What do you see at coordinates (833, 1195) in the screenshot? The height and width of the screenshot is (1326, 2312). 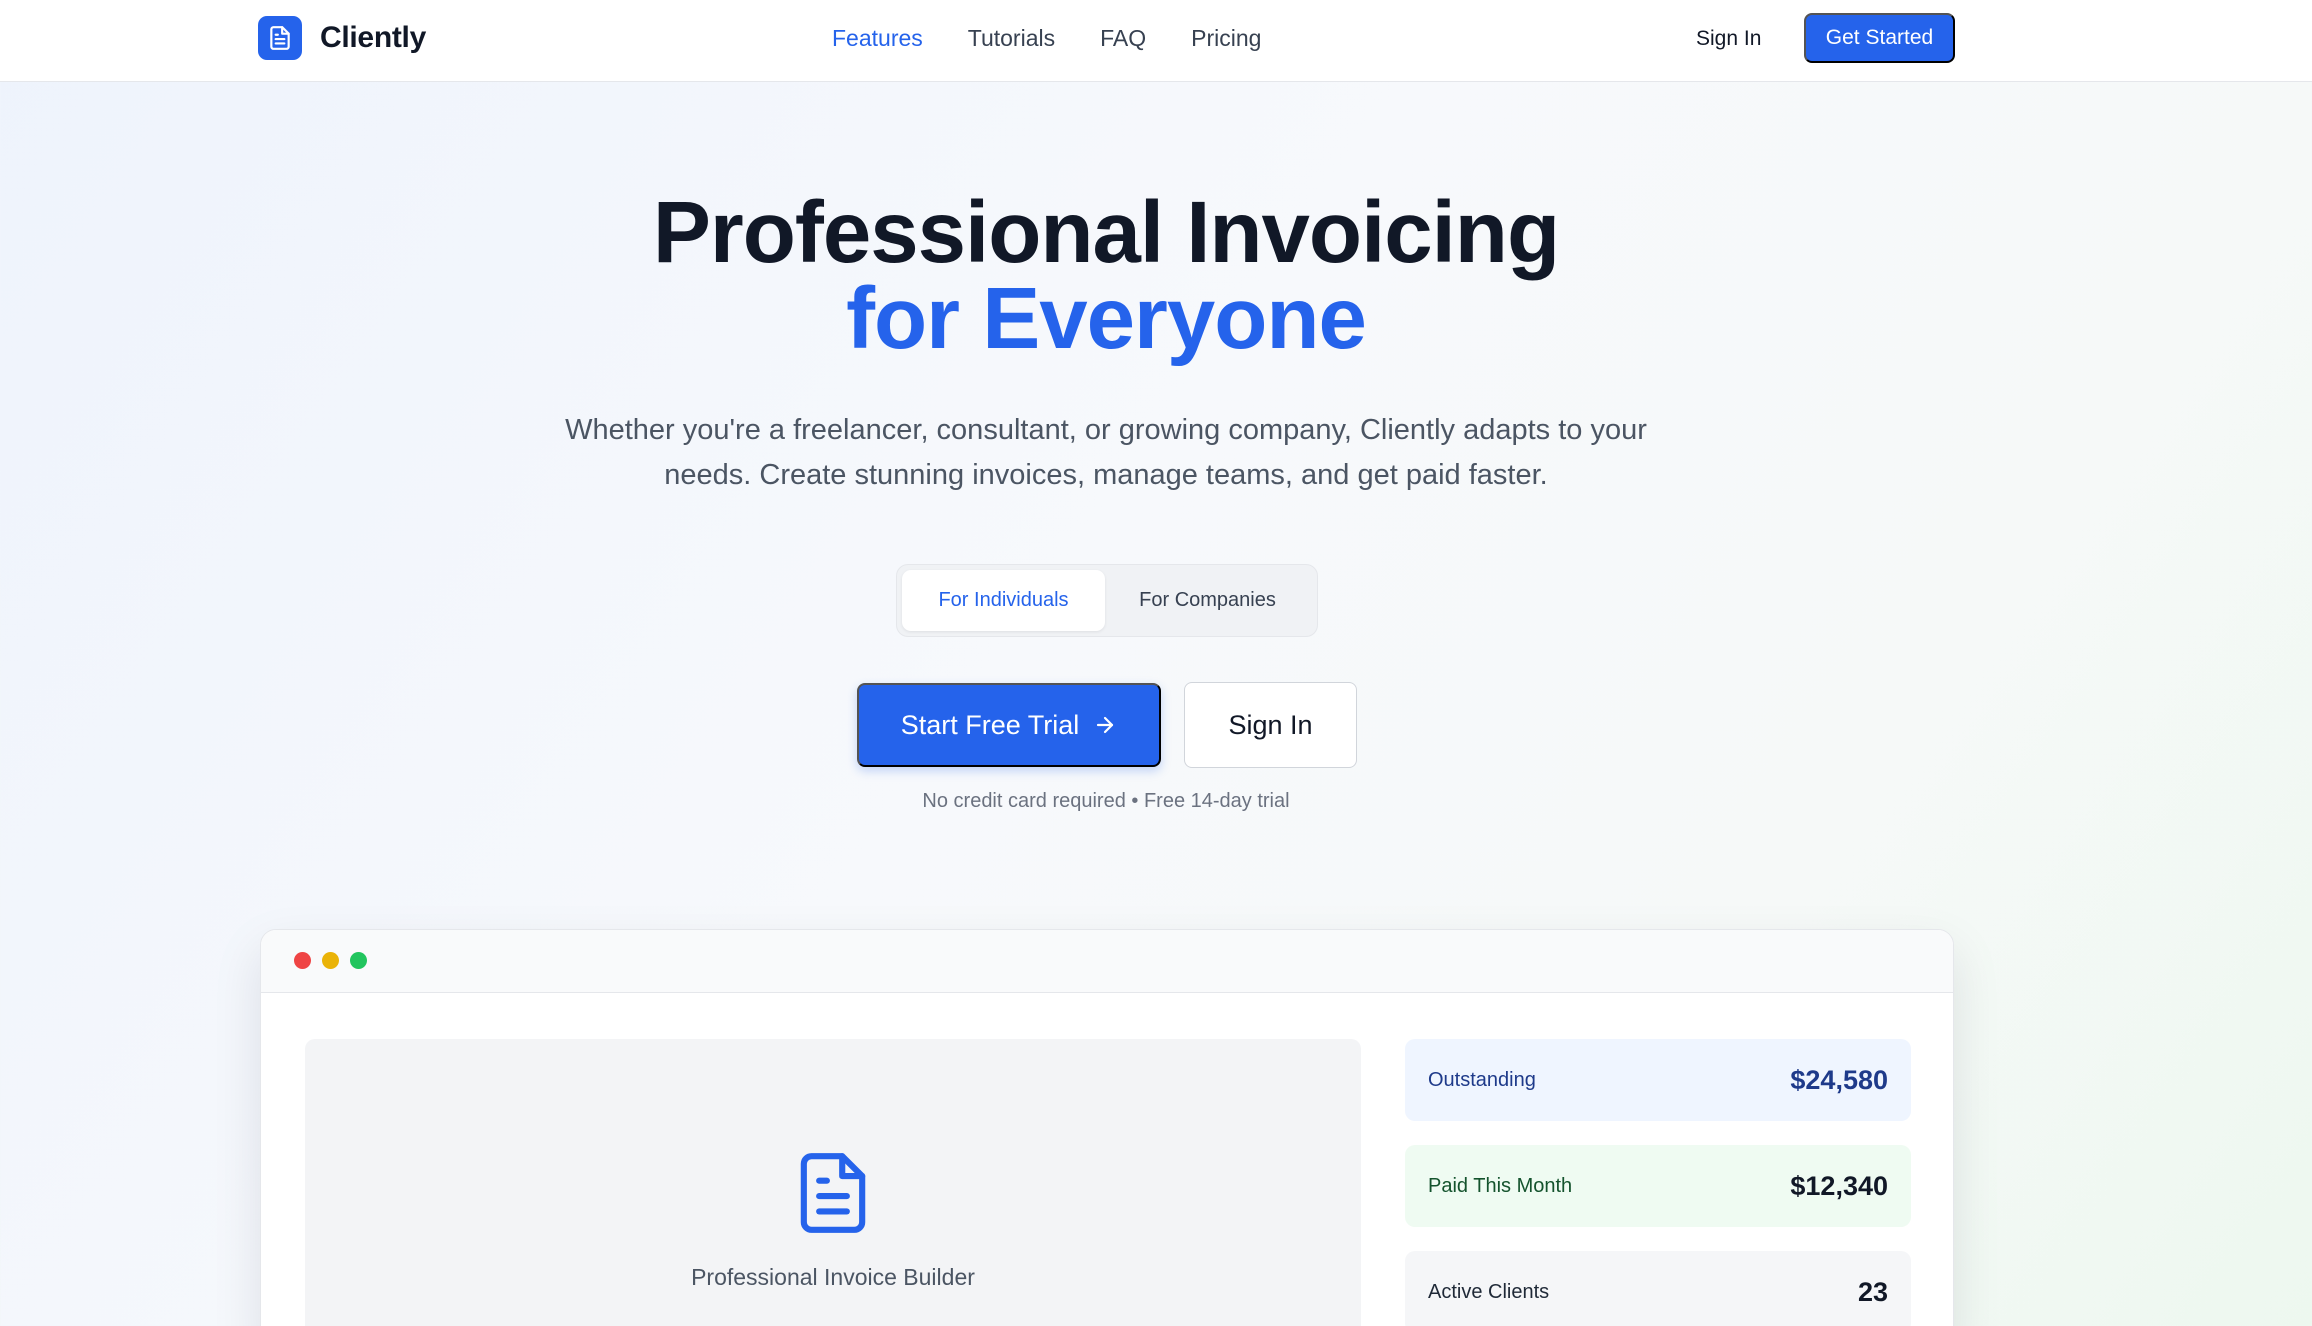 I see `document-icon` at bounding box center [833, 1195].